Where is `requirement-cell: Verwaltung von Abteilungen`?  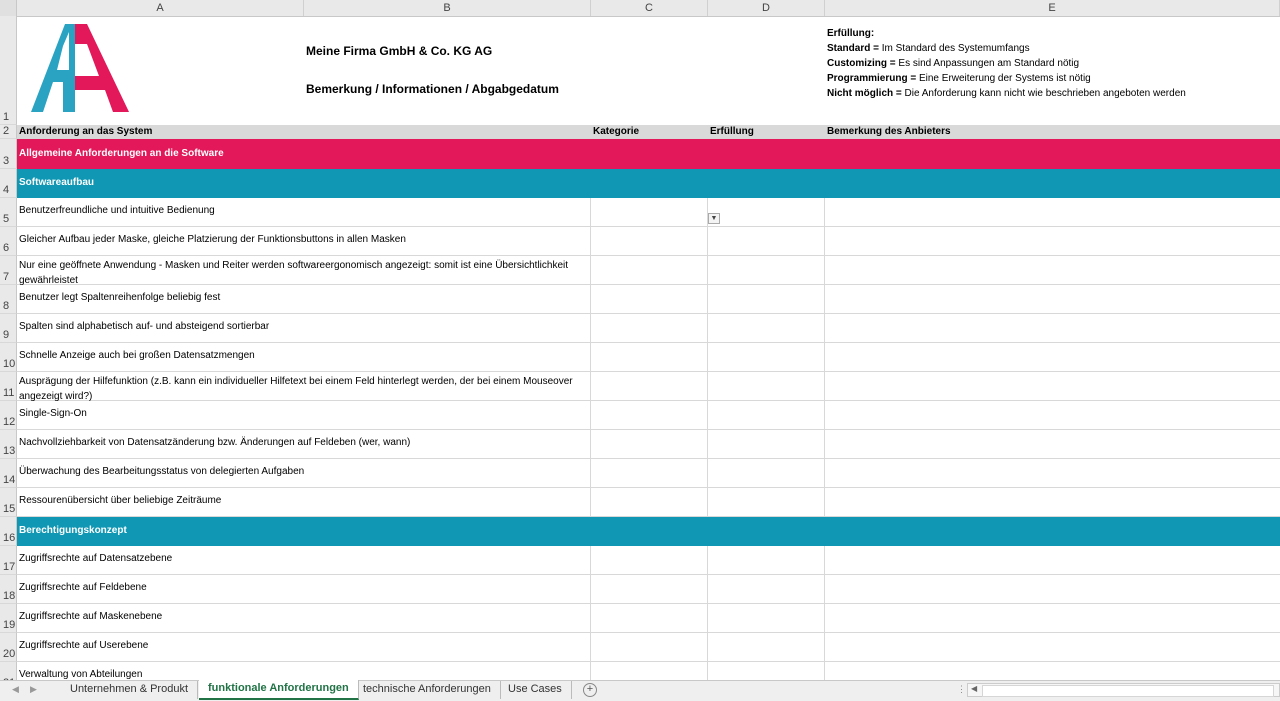 requirement-cell: Verwaltung von Abteilungen is located at coordinates (304, 671).